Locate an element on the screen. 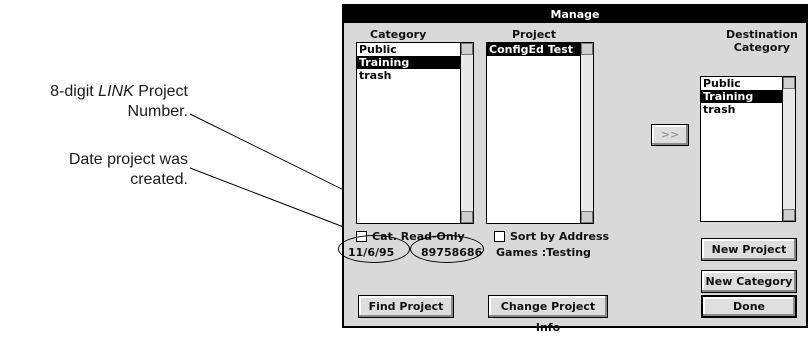 The height and width of the screenshot is (338, 812). category-listbox: Public Training trash is located at coordinates (415, 133).